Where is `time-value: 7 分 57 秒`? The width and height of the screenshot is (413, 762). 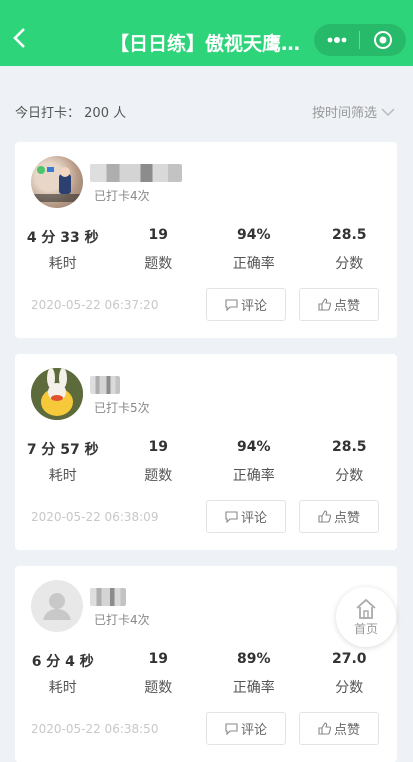
time-value: 7 分 57 秒 is located at coordinates (62, 450).